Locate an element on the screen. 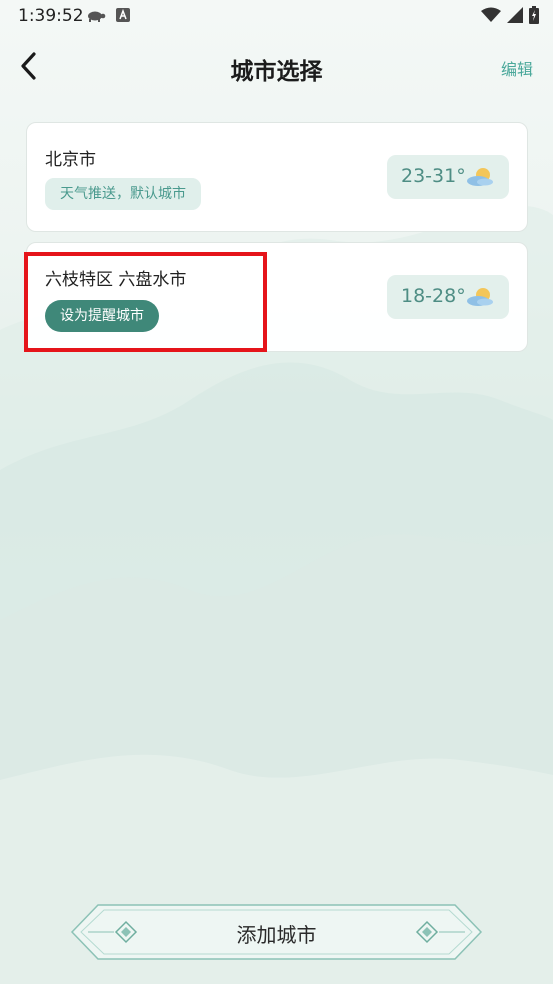 The height and width of the screenshot is (984, 553). add-city-button: 添加城市 is located at coordinates (276, 932).